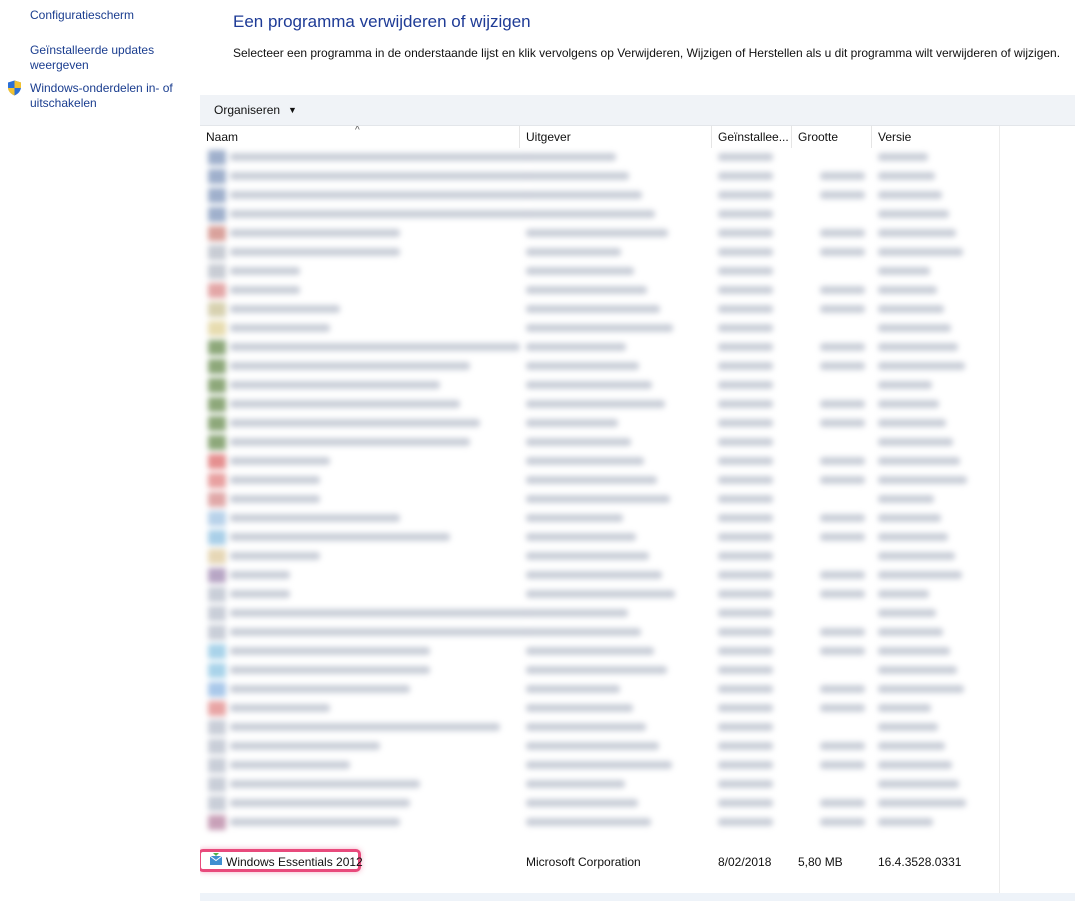  What do you see at coordinates (14, 88) in the screenshot?
I see `shield-icon` at bounding box center [14, 88].